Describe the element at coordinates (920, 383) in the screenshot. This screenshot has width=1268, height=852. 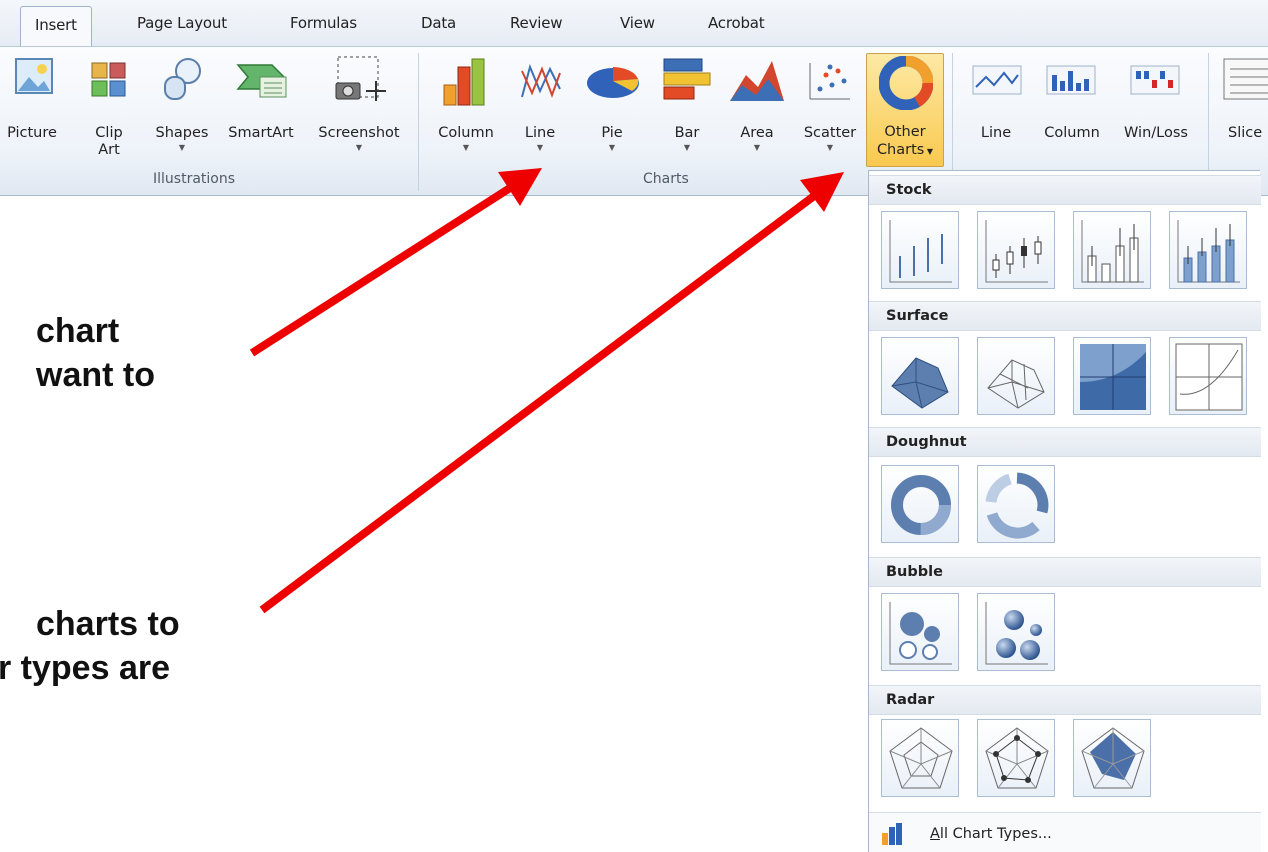
I see `surface-3d-icon` at that location.